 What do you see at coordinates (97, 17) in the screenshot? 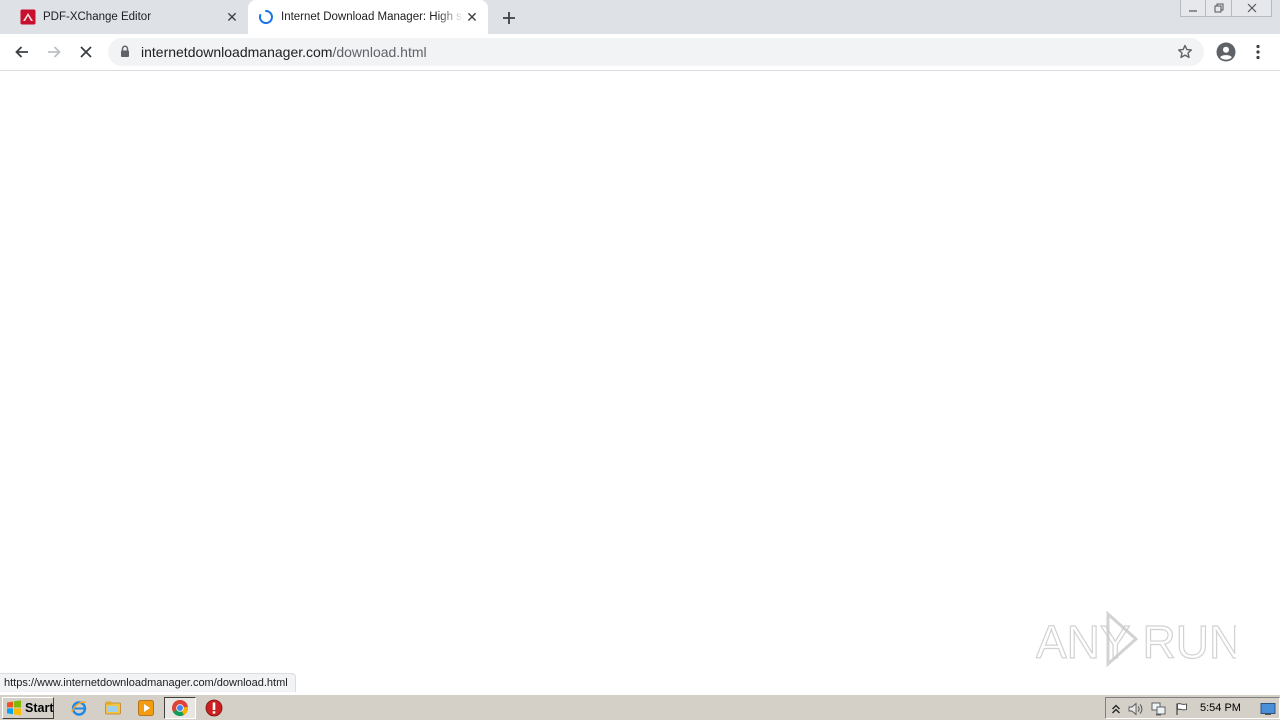
I see `tab-title: PDF-XChange Editor` at bounding box center [97, 17].